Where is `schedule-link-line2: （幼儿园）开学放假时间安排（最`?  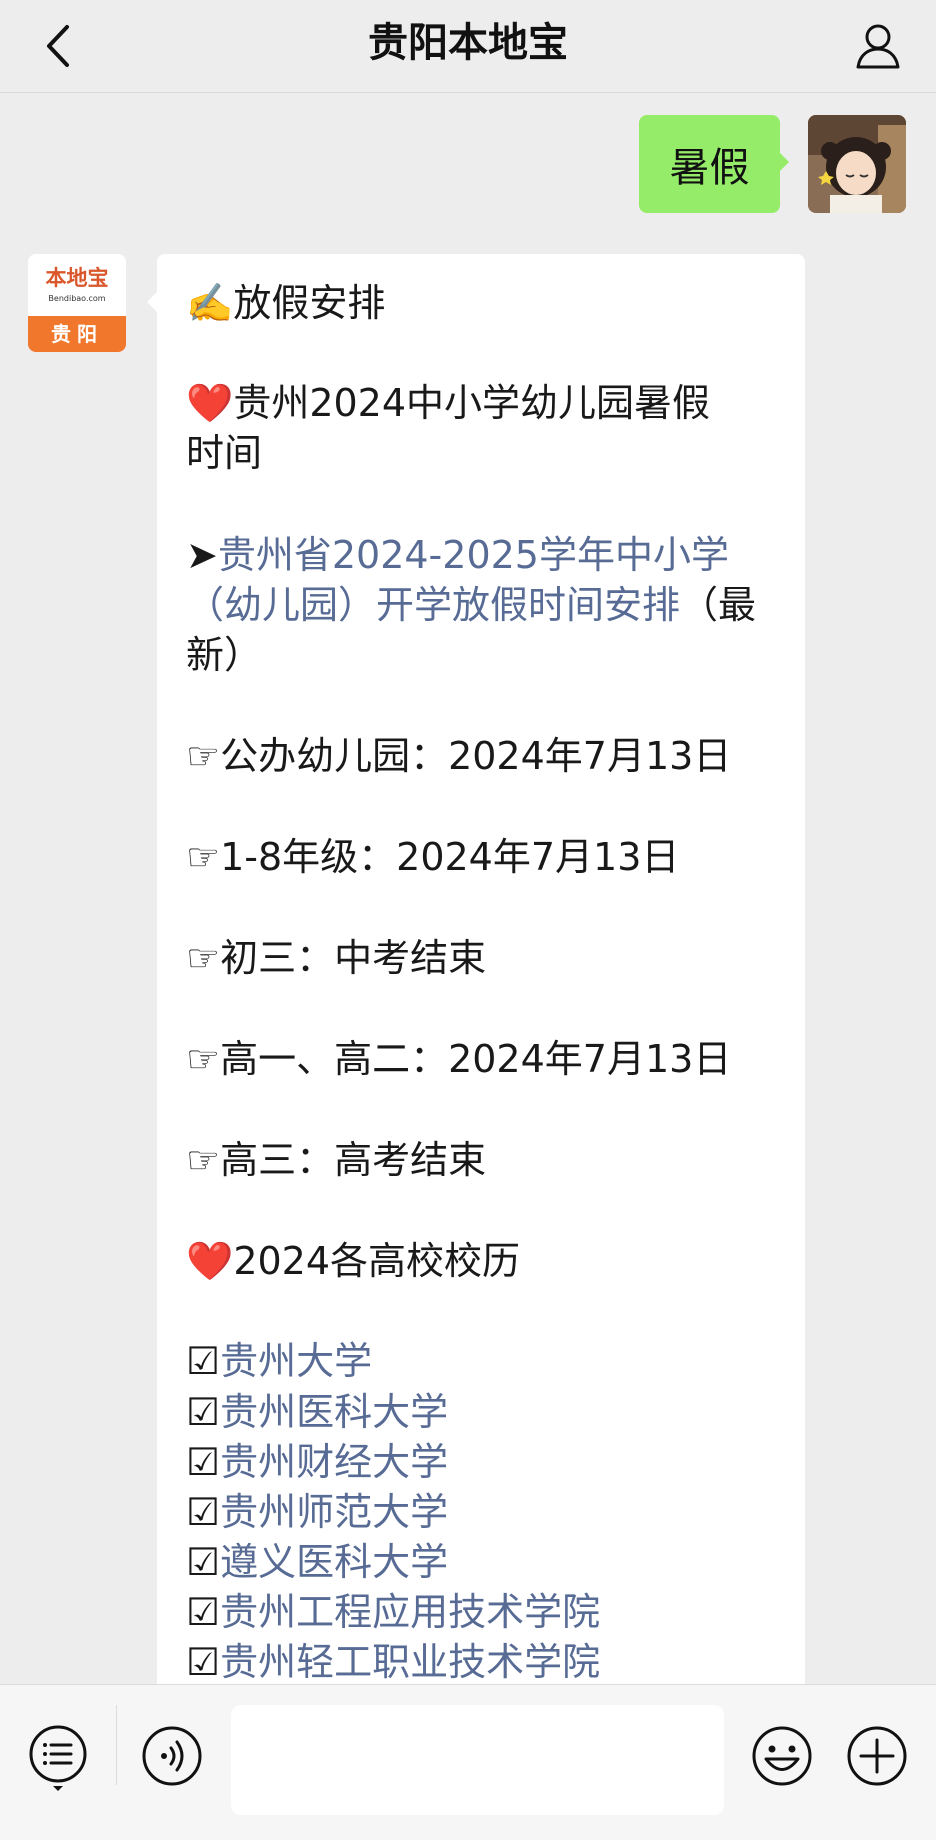 schedule-link-line2: （幼儿园）开学放假时间安排（最 is located at coordinates (471, 605).